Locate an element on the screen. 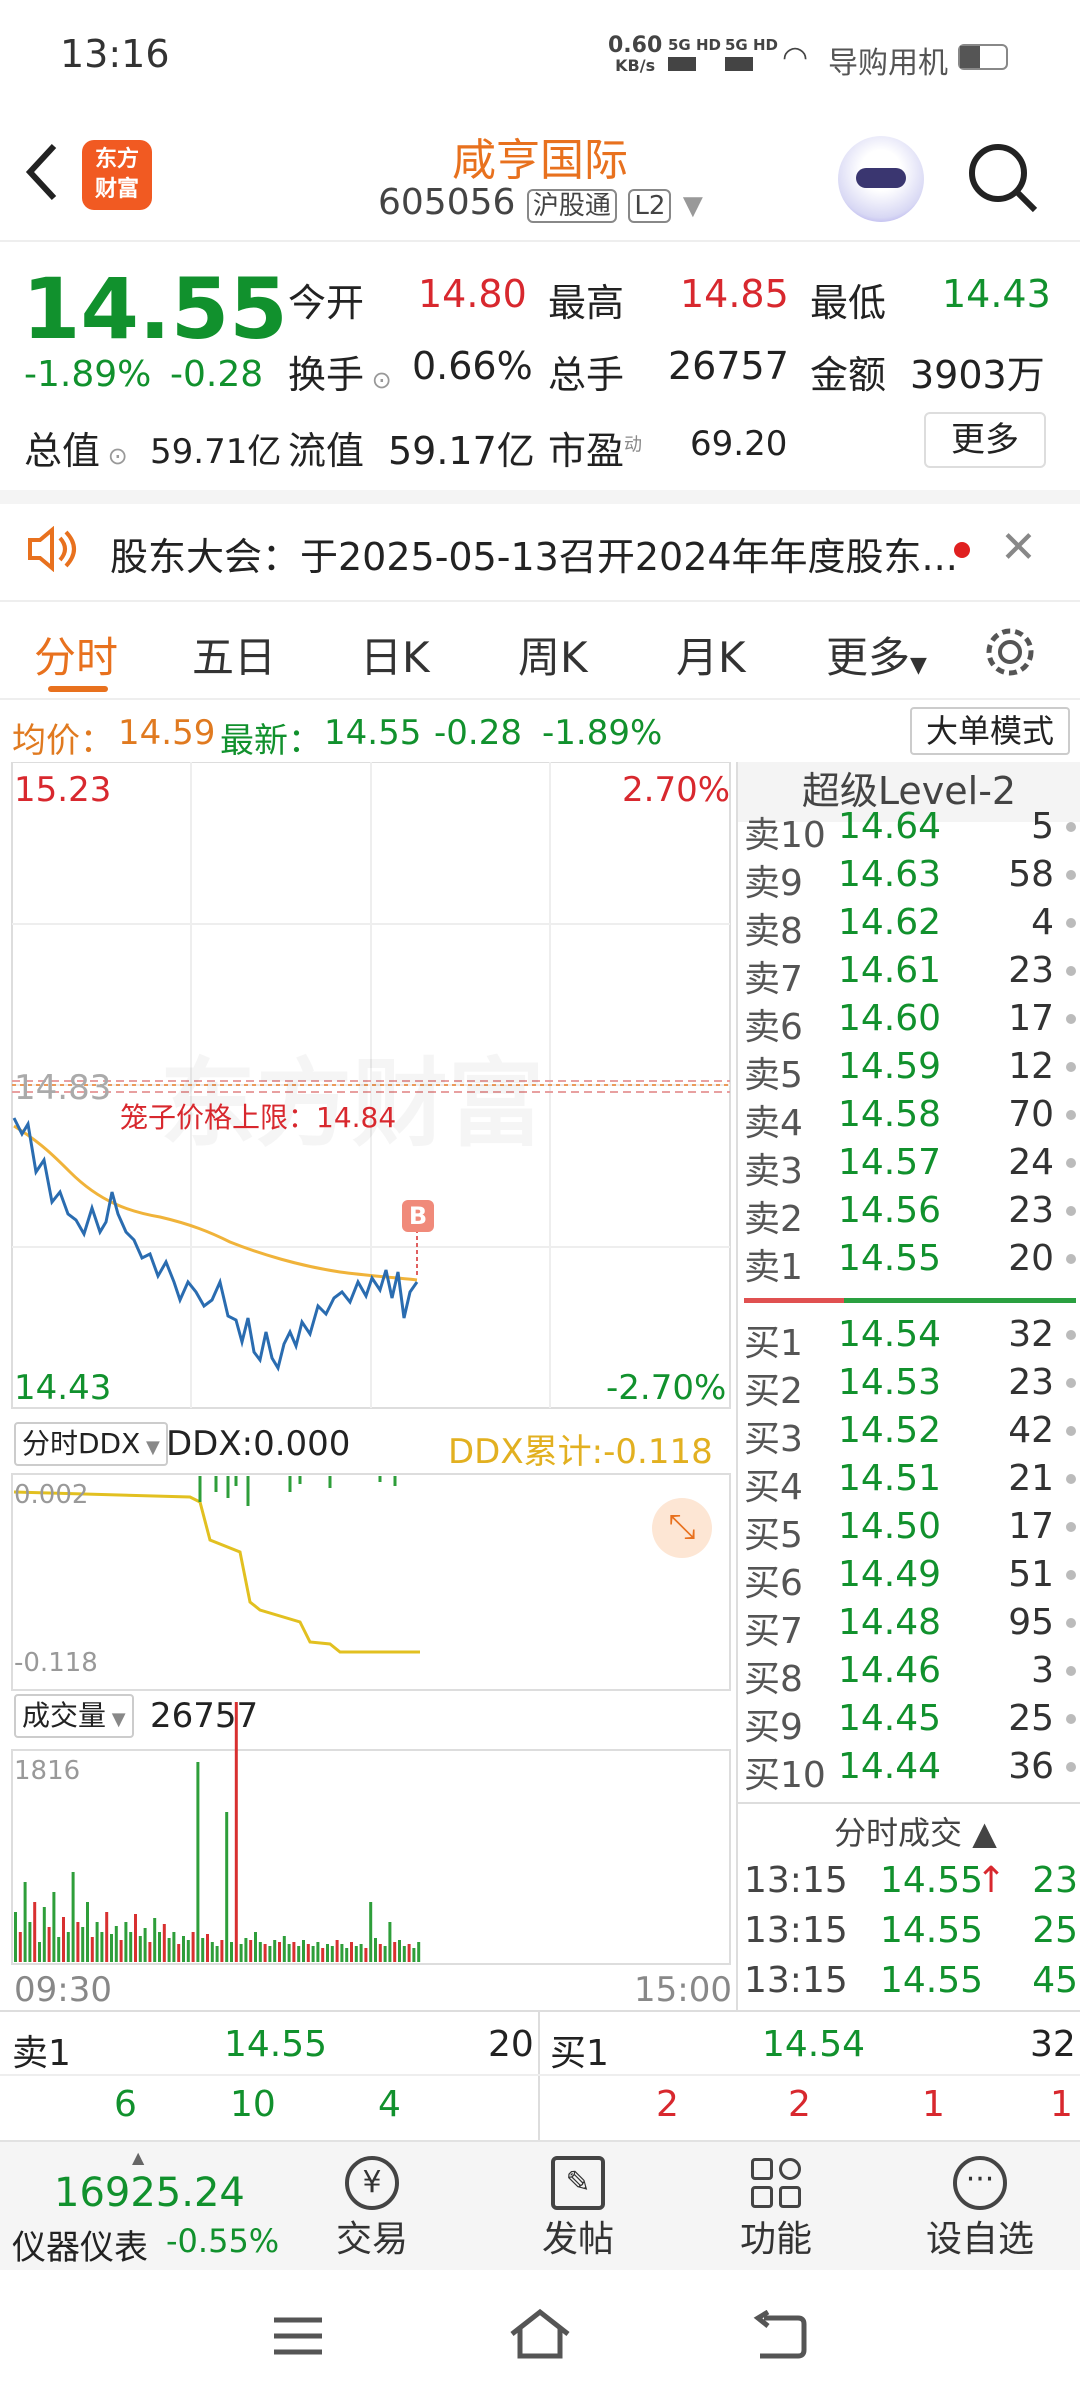  bid-volume: 36 is located at coordinates (1031, 1766).